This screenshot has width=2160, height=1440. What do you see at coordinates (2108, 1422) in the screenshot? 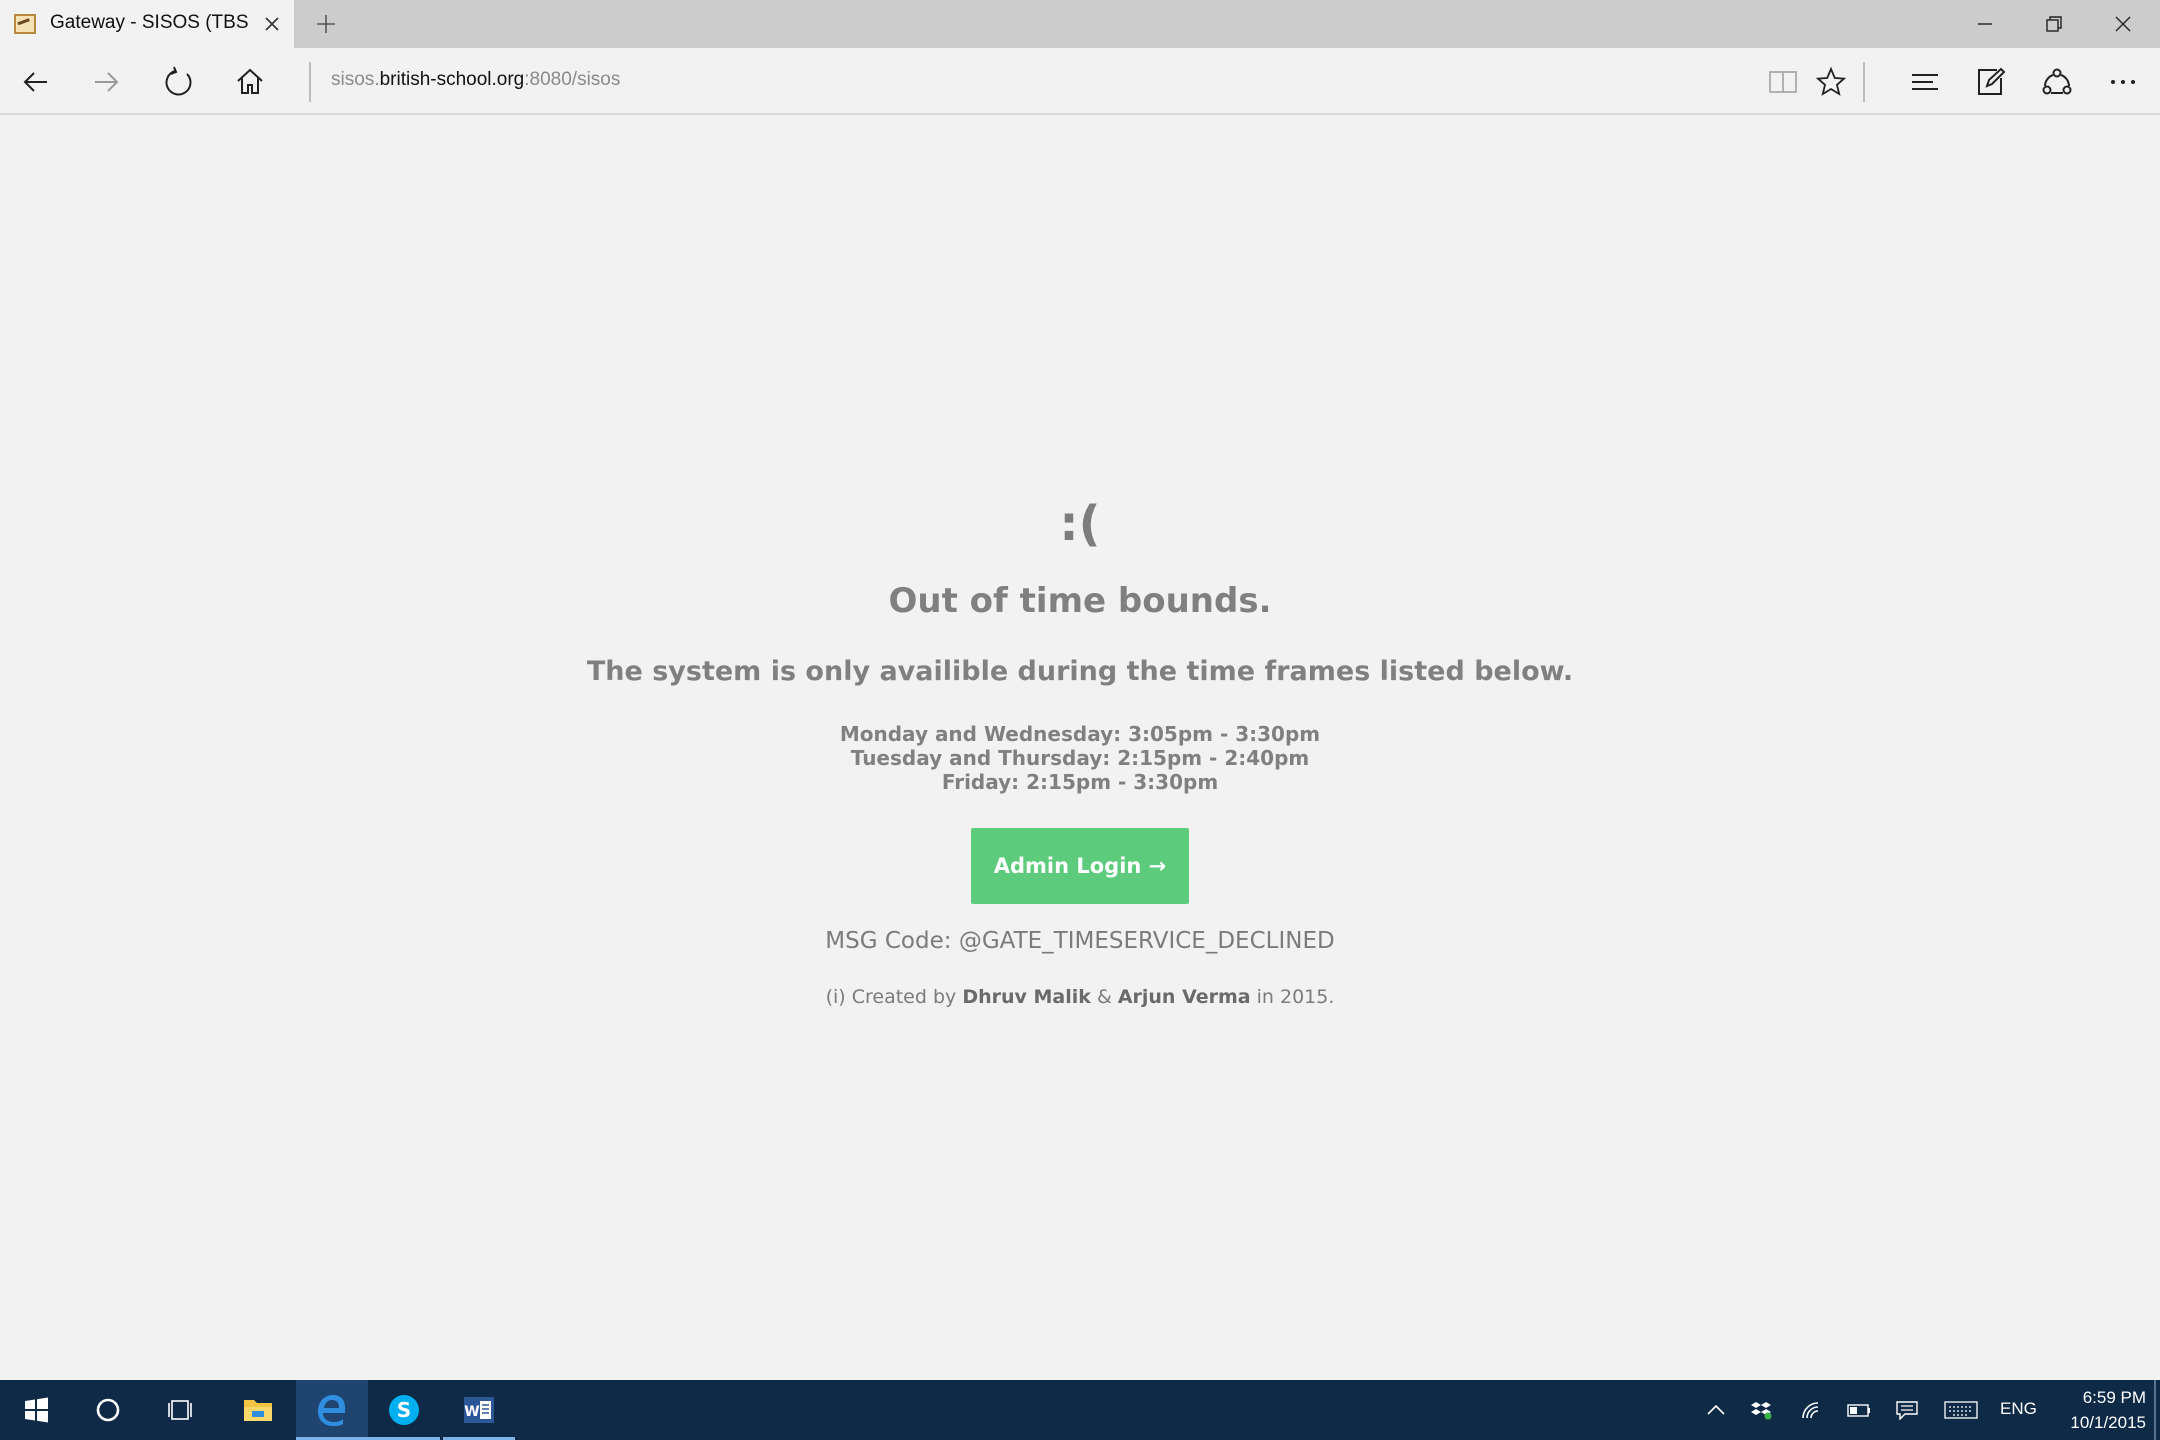
I see `clock-date: 10/1/2015` at bounding box center [2108, 1422].